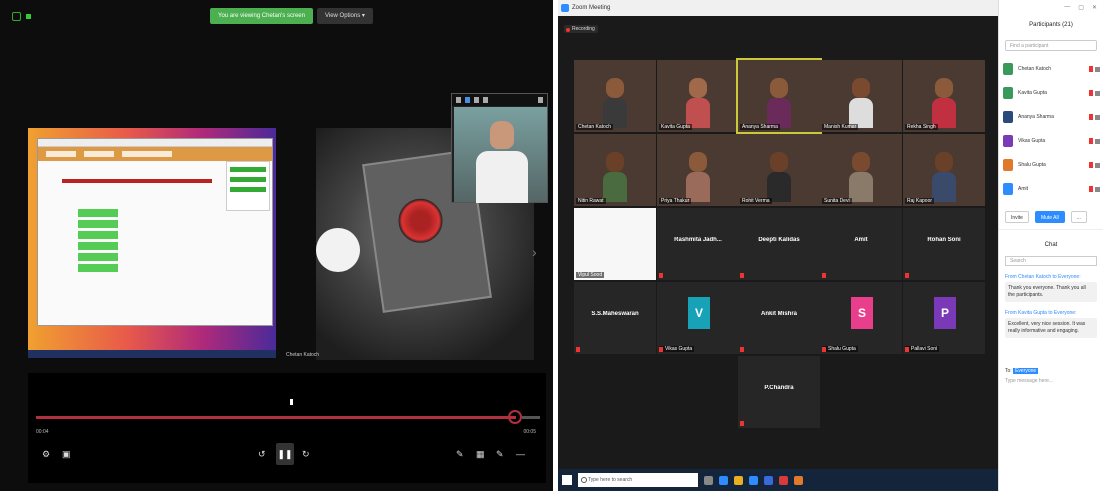 Image resolution: width=1103 pixels, height=491 pixels. What do you see at coordinates (1026, 371) in the screenshot?
I see `chat-recipient-select: Everyone` at bounding box center [1026, 371].